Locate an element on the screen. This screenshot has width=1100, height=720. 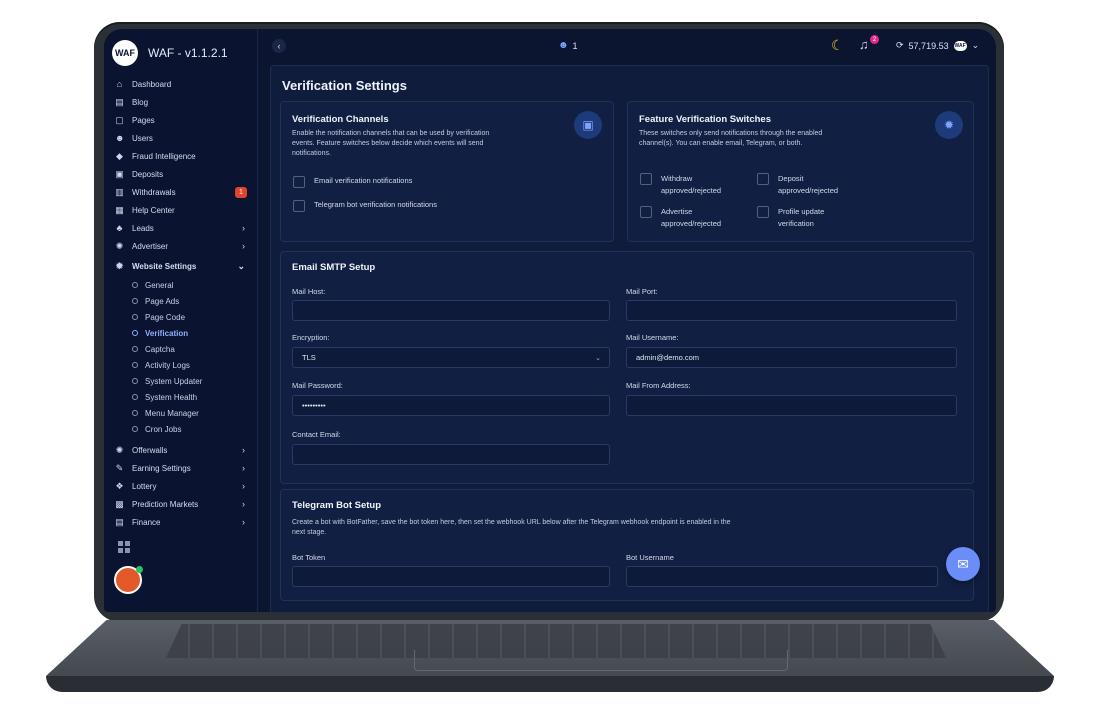
email-verification-option: Email verification notifications is located at coordinates (352, 182).